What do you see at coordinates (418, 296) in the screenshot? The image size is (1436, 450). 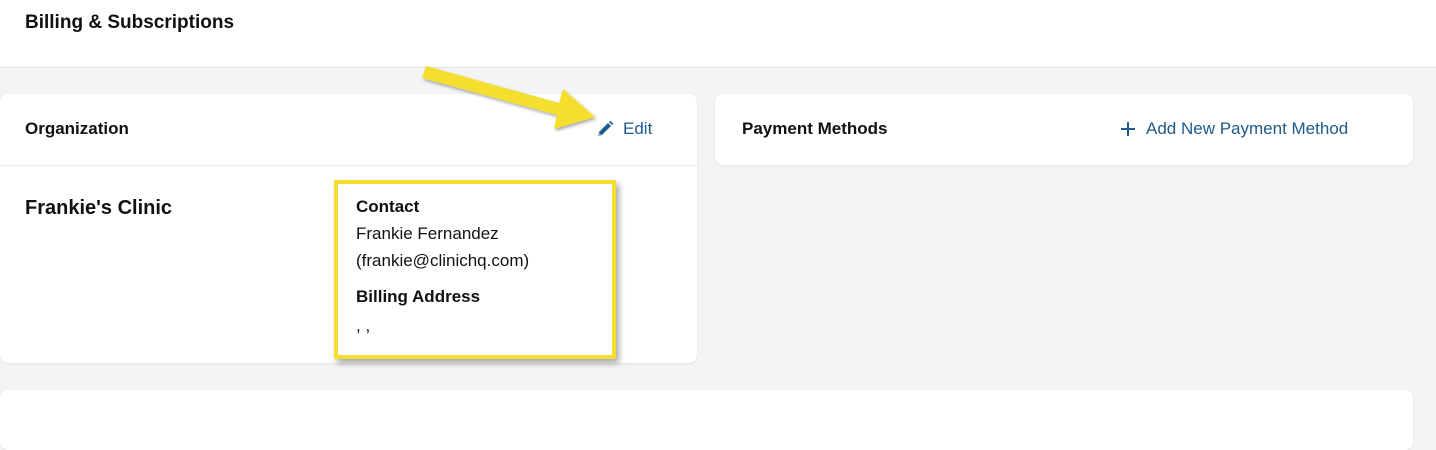 I see `billing-address-label: Billing Address` at bounding box center [418, 296].